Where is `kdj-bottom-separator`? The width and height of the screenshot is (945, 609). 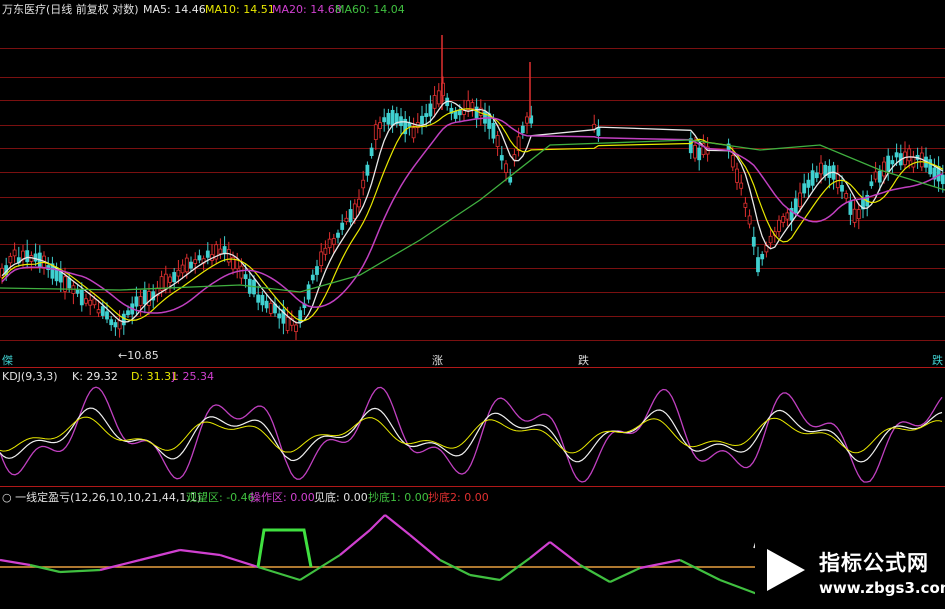 kdj-bottom-separator is located at coordinates (472, 486).